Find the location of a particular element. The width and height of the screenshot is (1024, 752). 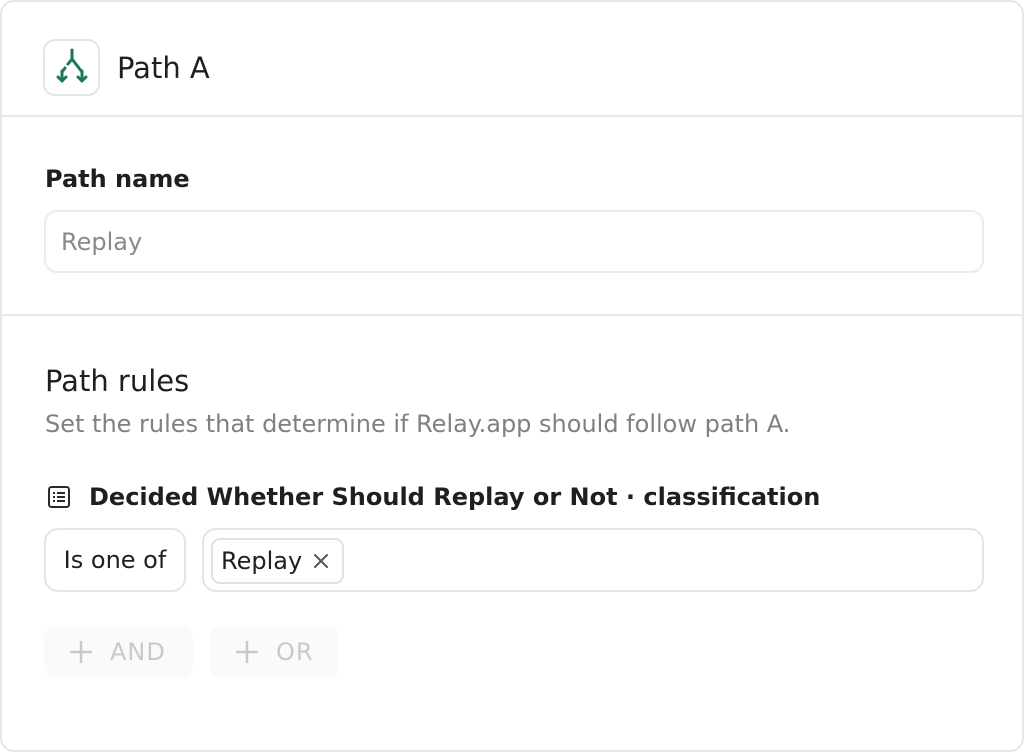

path-rules-title: Path rules is located at coordinates (117, 381).